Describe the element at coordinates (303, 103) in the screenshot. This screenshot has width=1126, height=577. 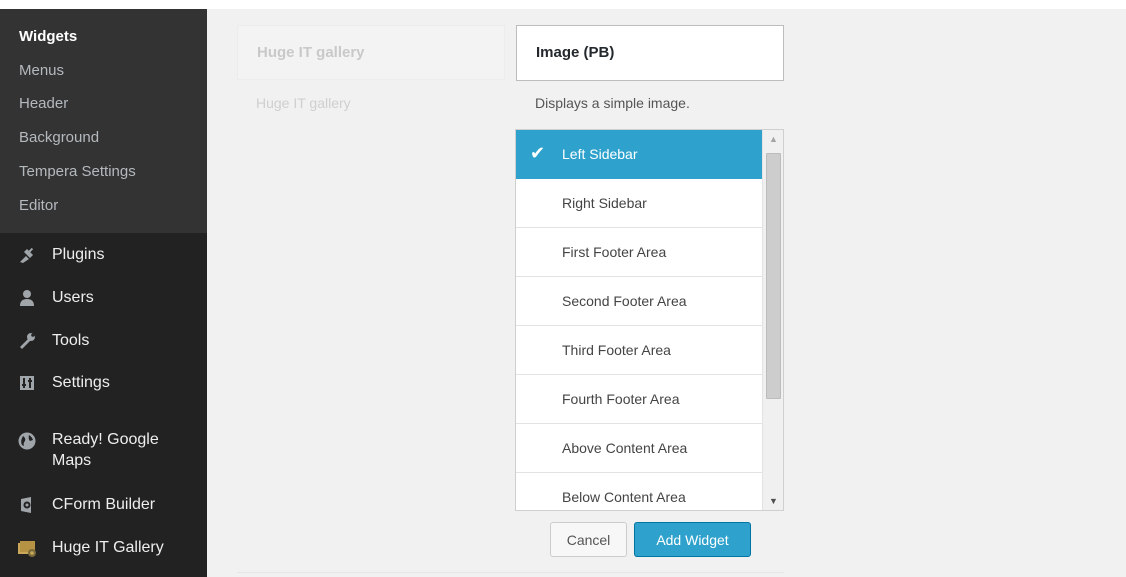
I see `available-widget-description: Huge IT gallery` at that location.